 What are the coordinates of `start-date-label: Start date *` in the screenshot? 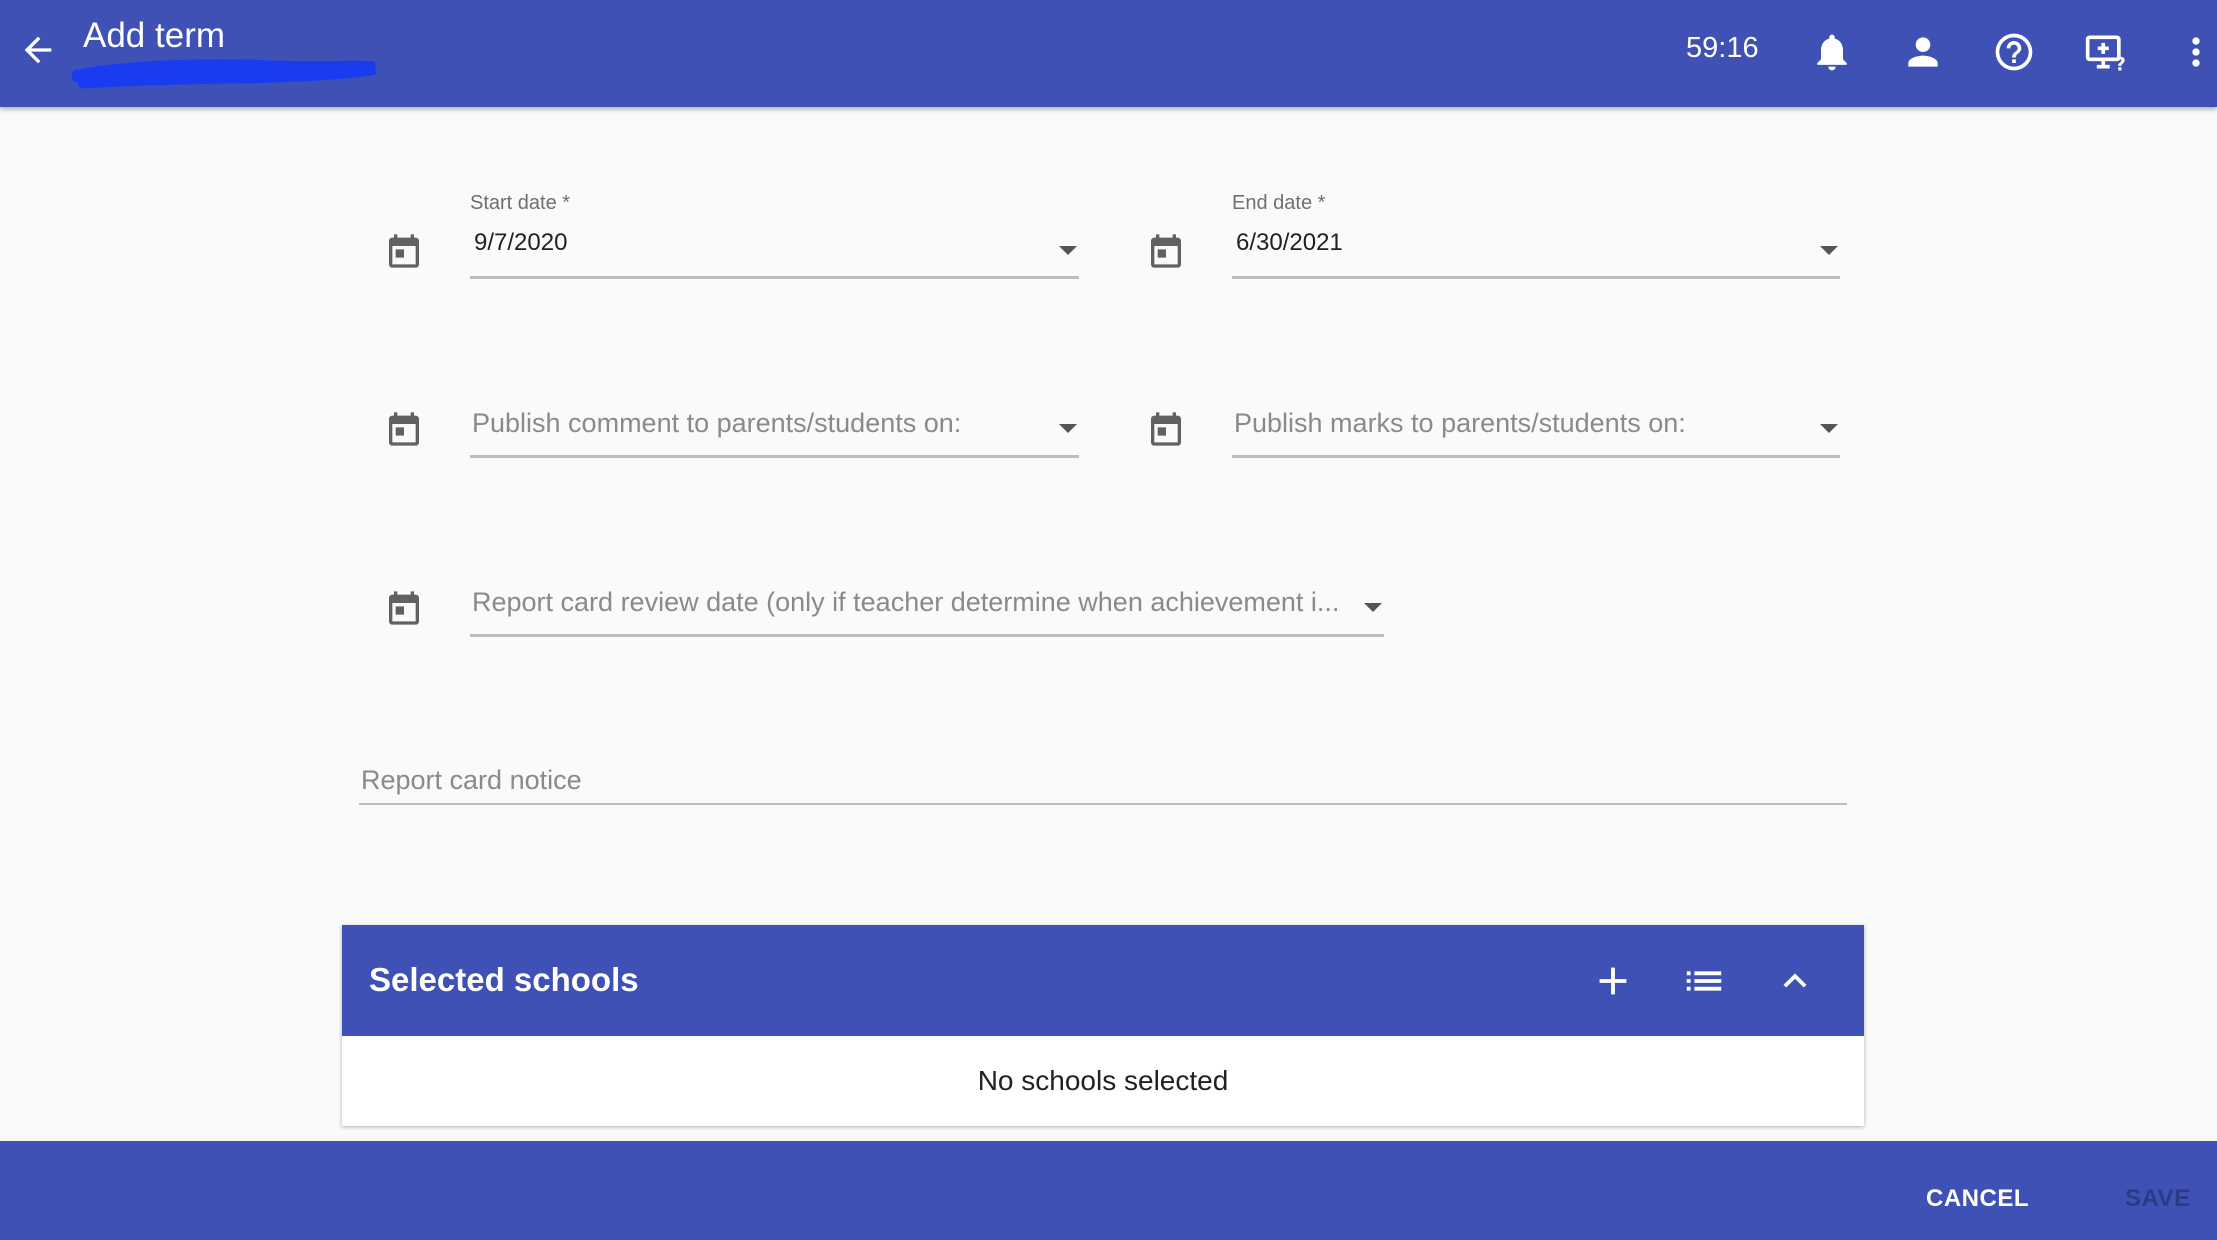 It's located at (520, 203).